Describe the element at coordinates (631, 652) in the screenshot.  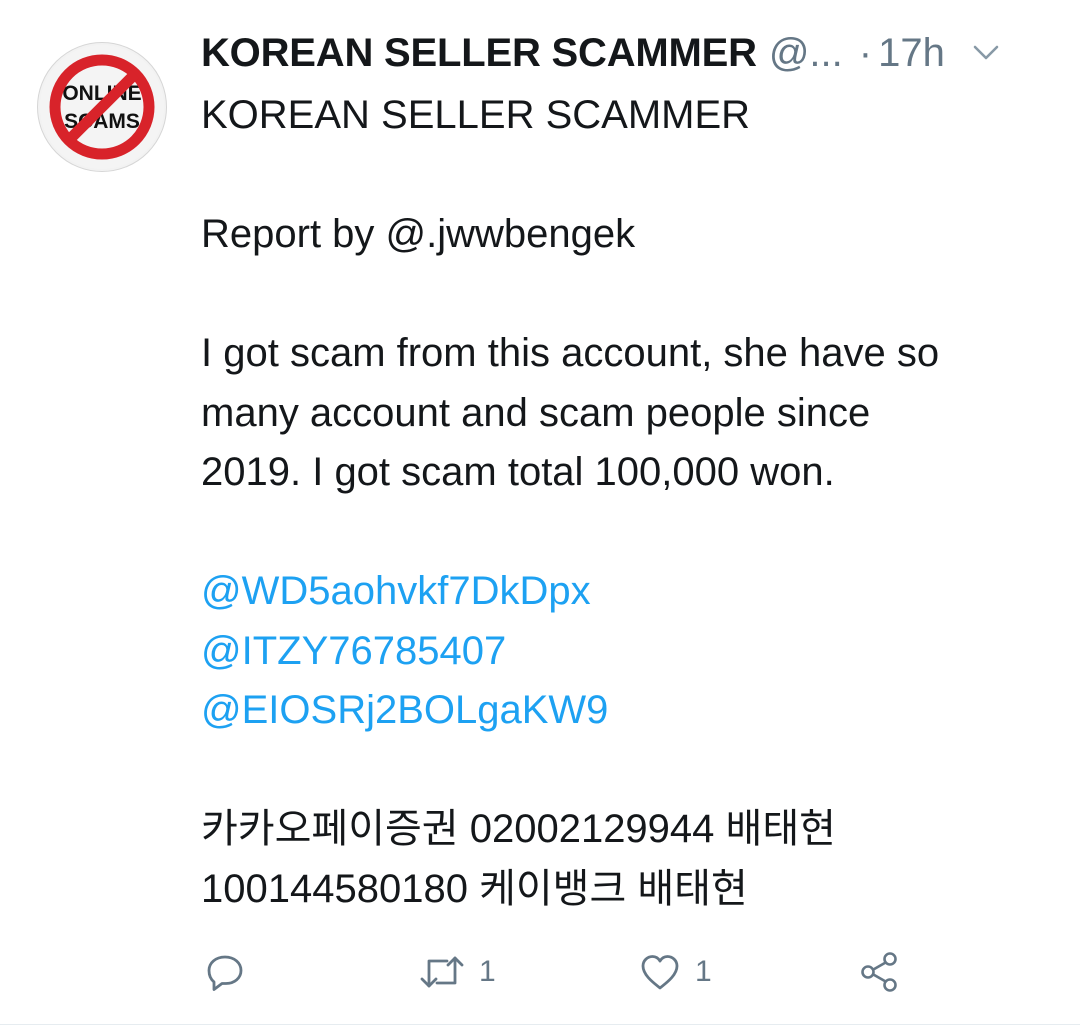
I see `mention-link: @ITZY76785407` at that location.